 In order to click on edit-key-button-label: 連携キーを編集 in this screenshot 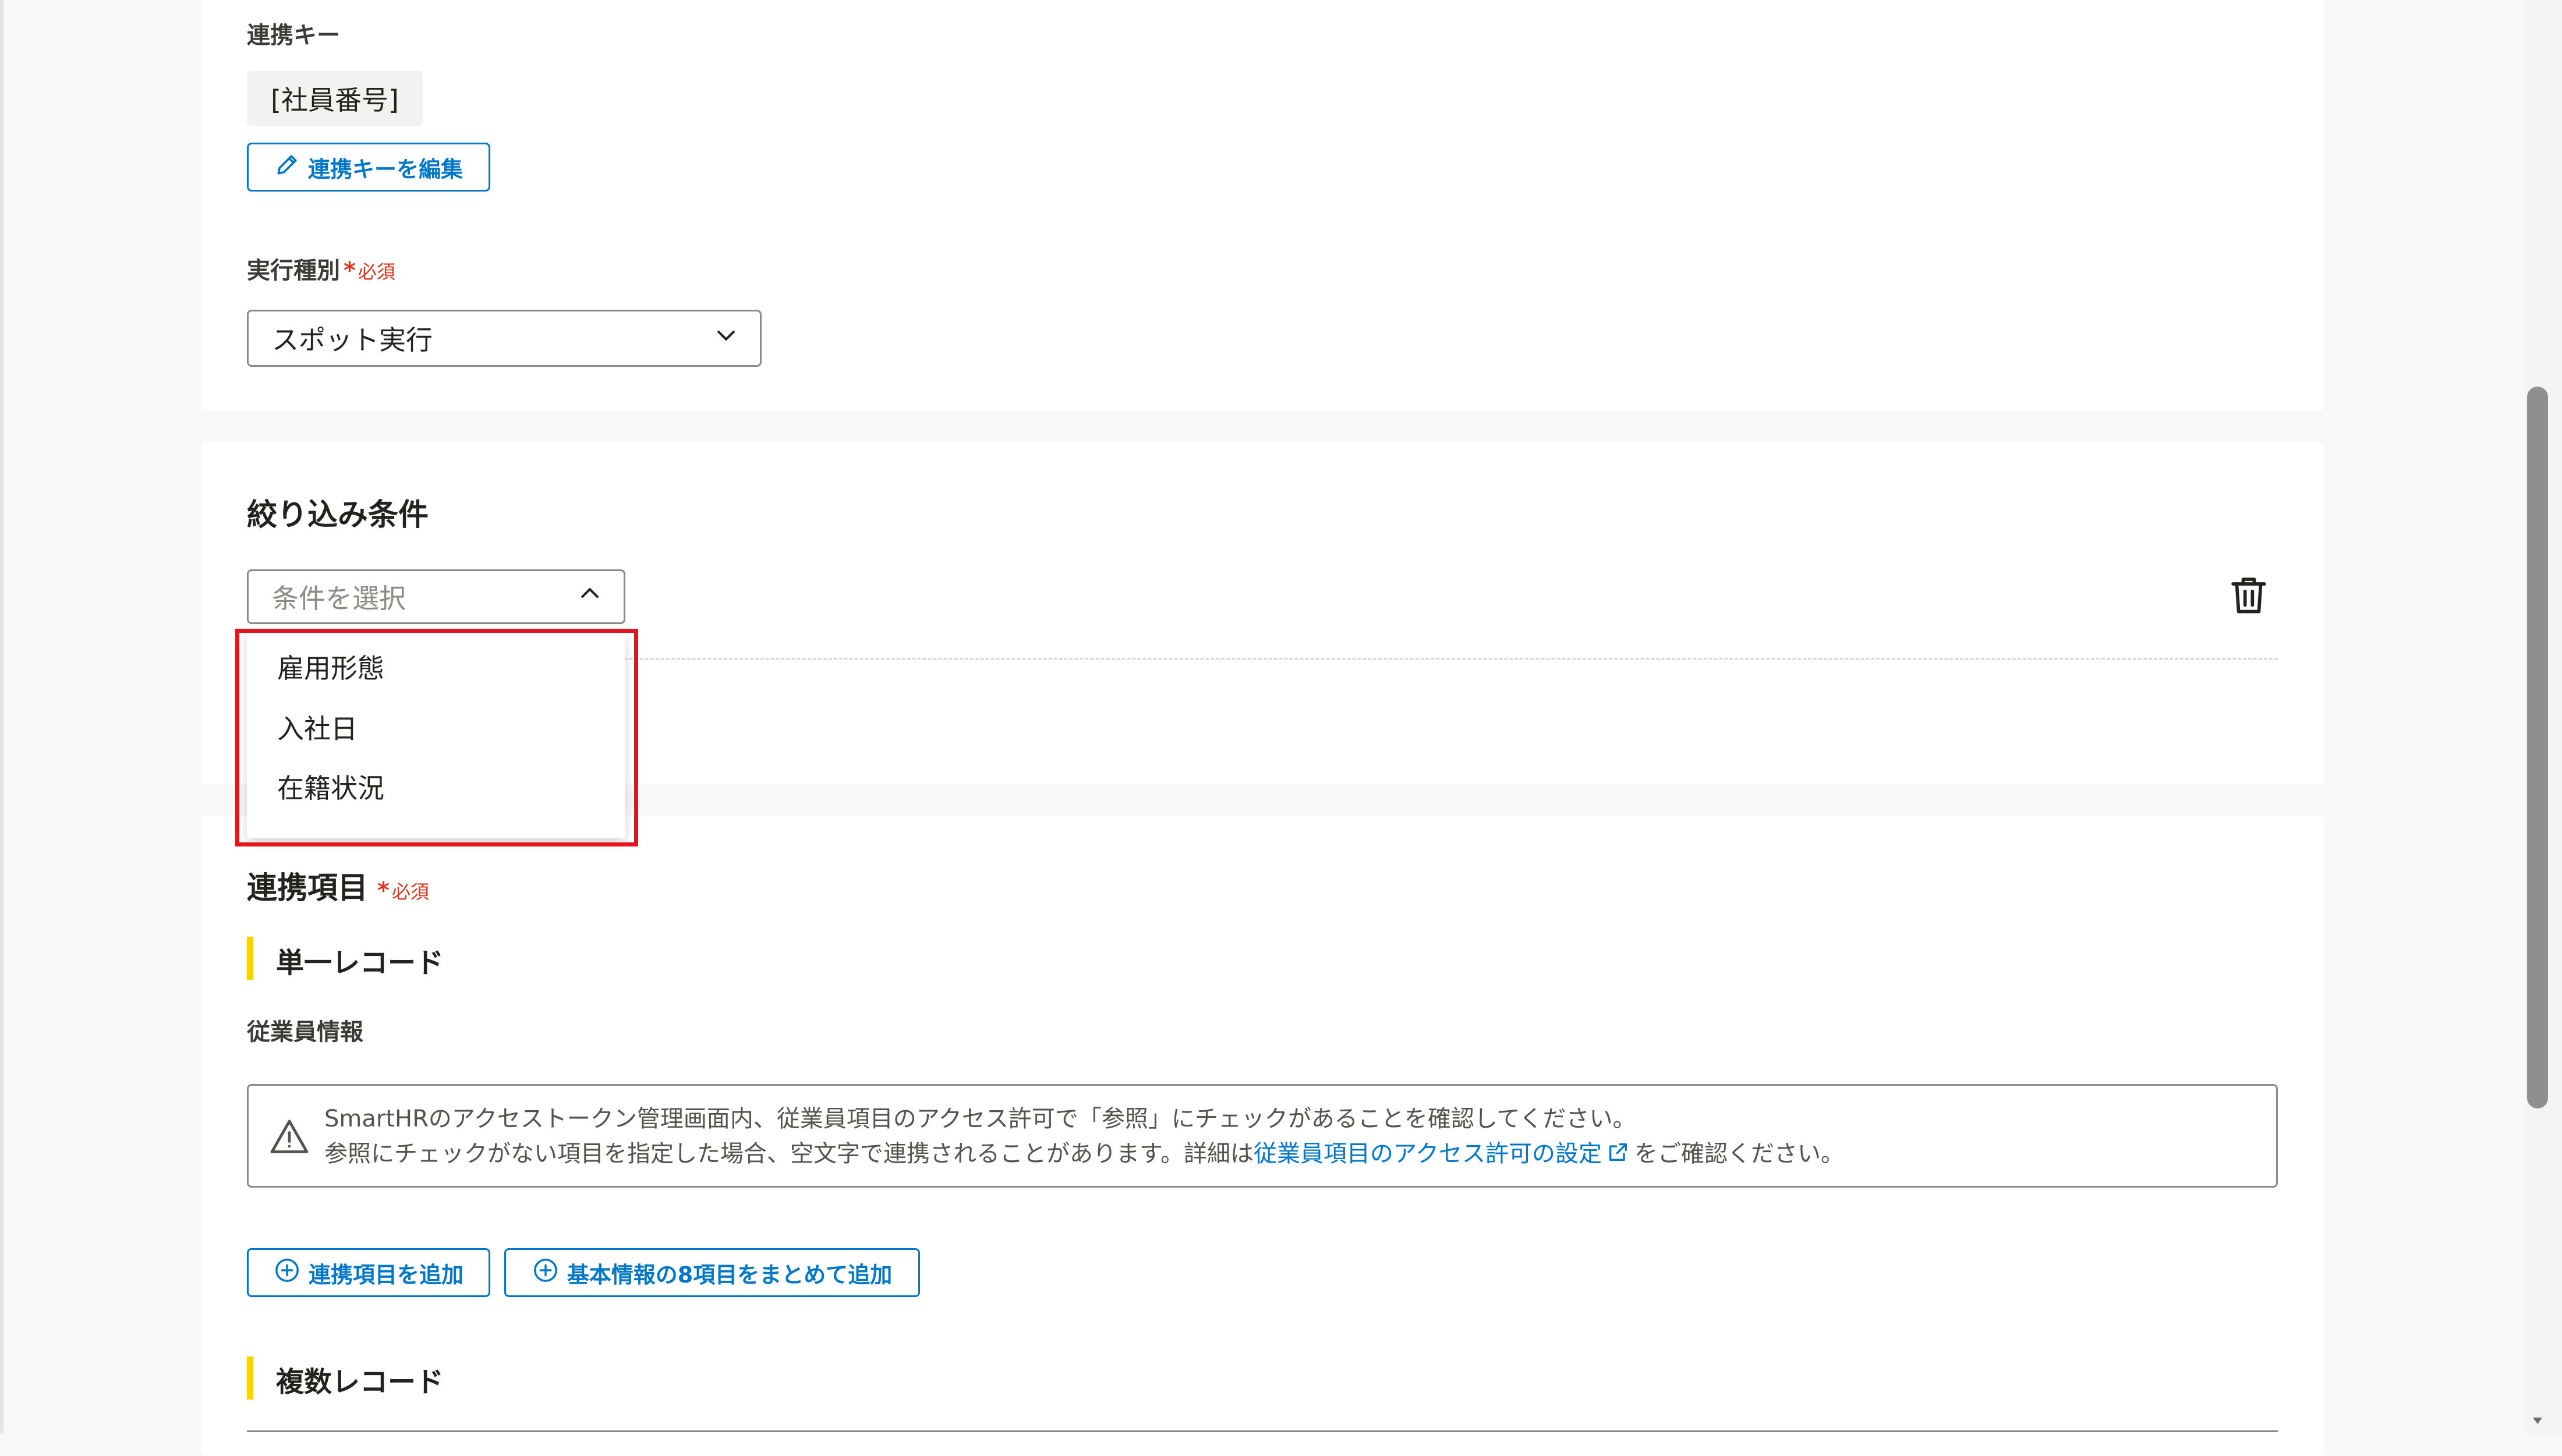, I will do `click(385, 169)`.